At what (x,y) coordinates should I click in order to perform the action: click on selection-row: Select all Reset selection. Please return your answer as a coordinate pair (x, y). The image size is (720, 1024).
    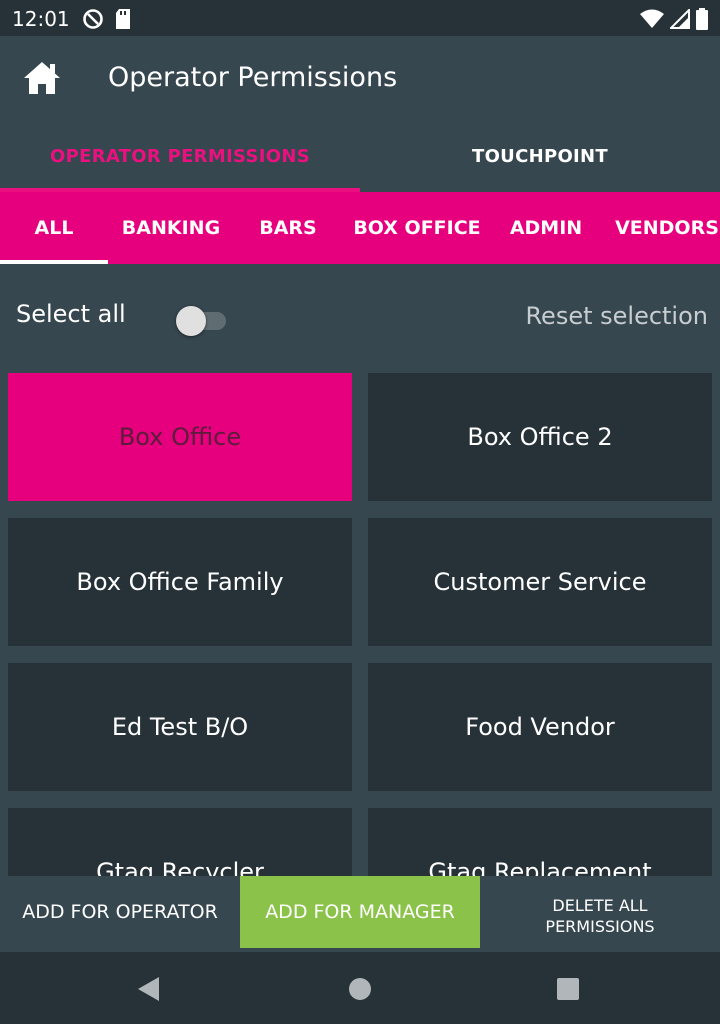
    Looking at the image, I should click on (360, 317).